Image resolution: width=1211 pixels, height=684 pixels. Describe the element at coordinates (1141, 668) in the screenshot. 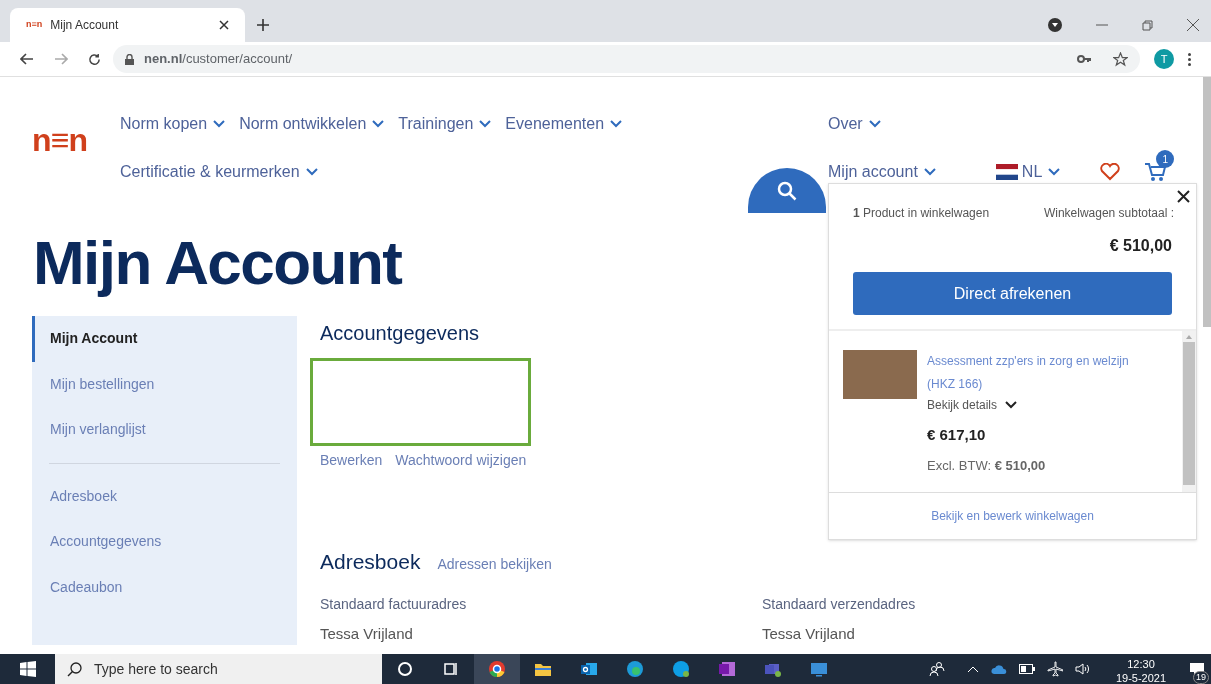

I see `clock: 12:30 19-5-2021` at that location.